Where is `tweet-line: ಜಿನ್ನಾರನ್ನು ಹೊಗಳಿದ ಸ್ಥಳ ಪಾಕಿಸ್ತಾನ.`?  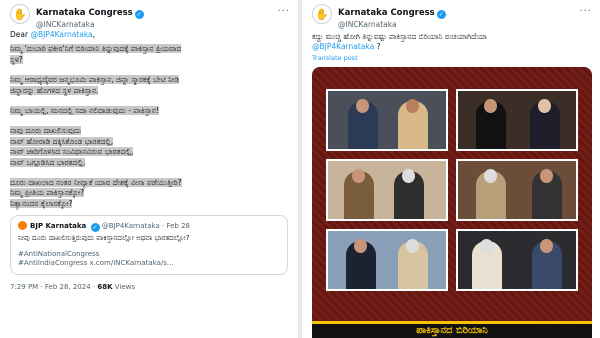 tweet-line: ಜಿನ್ನಾರನ್ನು ಹೊಗಳಿದ ಸ್ಥಳ ಪಾಕಿಸ್ತಾನ. is located at coordinates (54, 90).